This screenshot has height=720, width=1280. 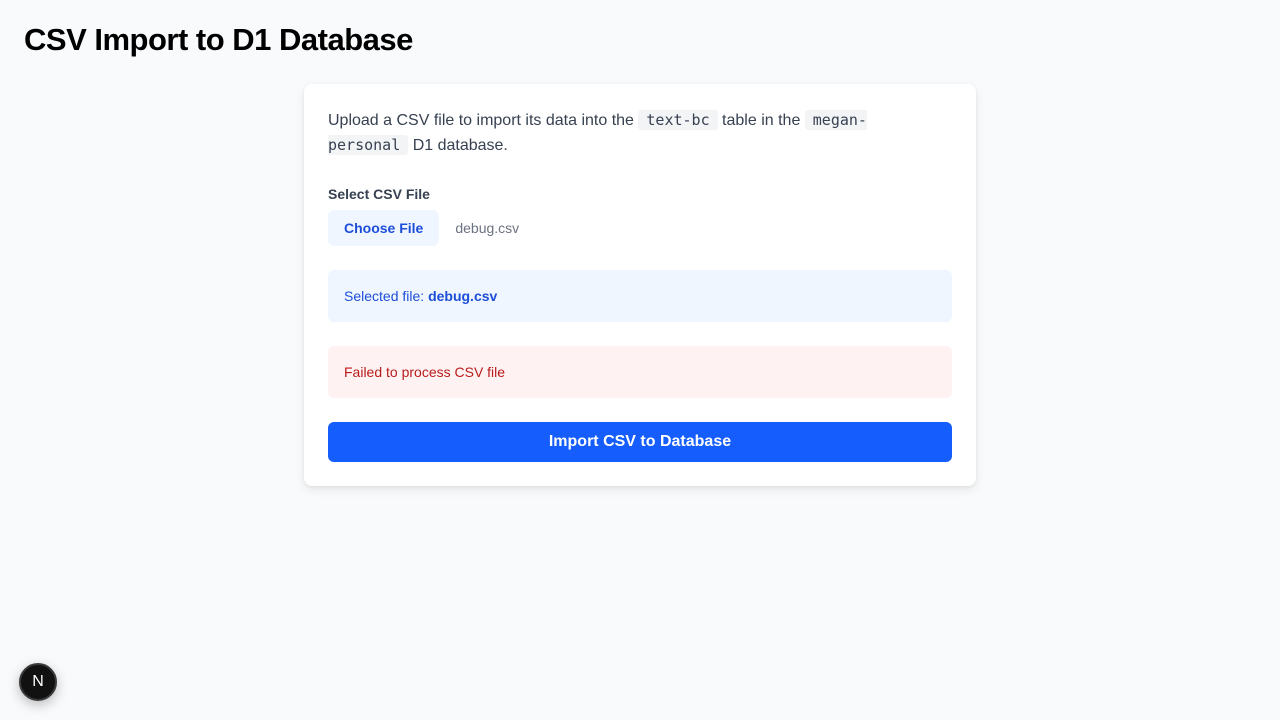 What do you see at coordinates (640, 228) in the screenshot?
I see `file-input: Choose File debug.csv` at bounding box center [640, 228].